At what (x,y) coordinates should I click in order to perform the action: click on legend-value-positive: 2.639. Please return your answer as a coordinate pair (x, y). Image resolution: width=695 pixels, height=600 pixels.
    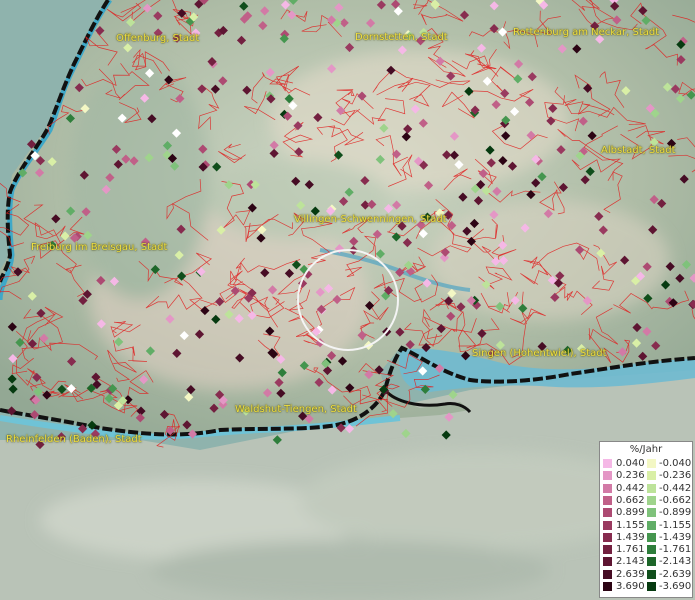
    Looking at the image, I should click on (630, 574).